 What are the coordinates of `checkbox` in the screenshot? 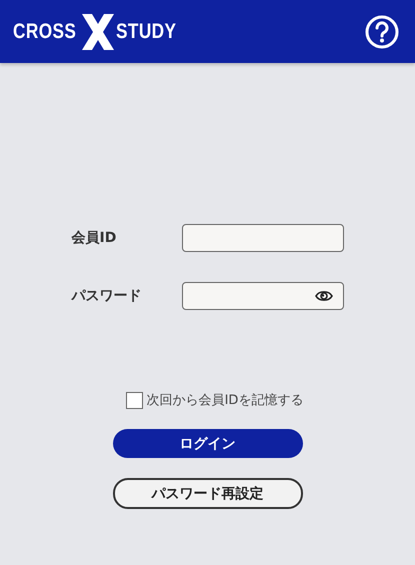 It's located at (134, 400).